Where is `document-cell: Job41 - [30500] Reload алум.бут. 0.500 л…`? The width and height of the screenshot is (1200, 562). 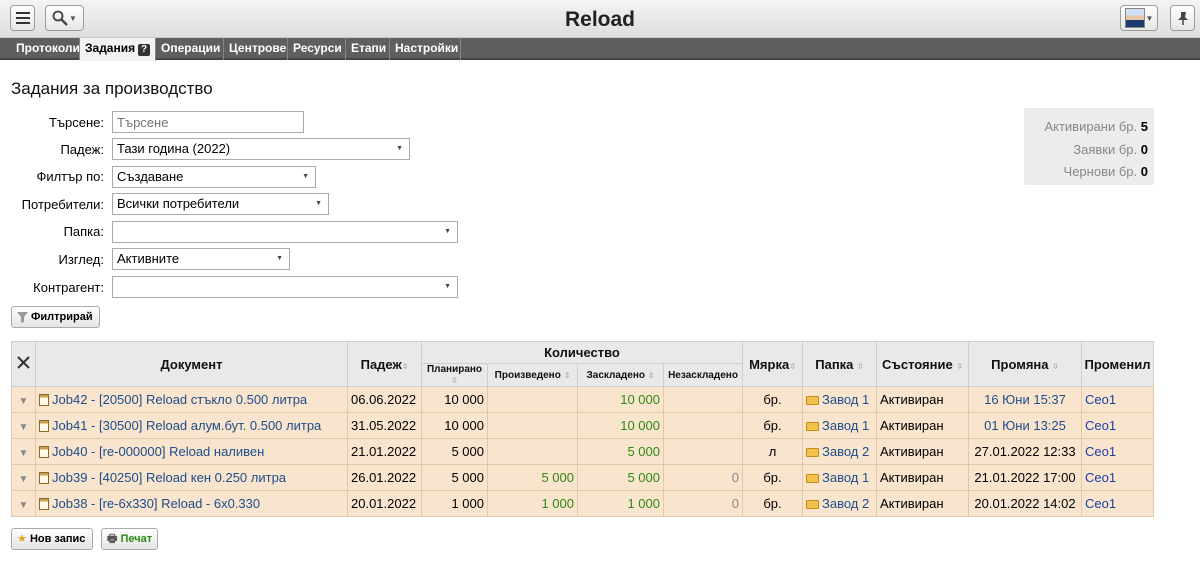
document-cell: Job41 - [30500] Reload алум.бут. 0.500 л… is located at coordinates (191, 425).